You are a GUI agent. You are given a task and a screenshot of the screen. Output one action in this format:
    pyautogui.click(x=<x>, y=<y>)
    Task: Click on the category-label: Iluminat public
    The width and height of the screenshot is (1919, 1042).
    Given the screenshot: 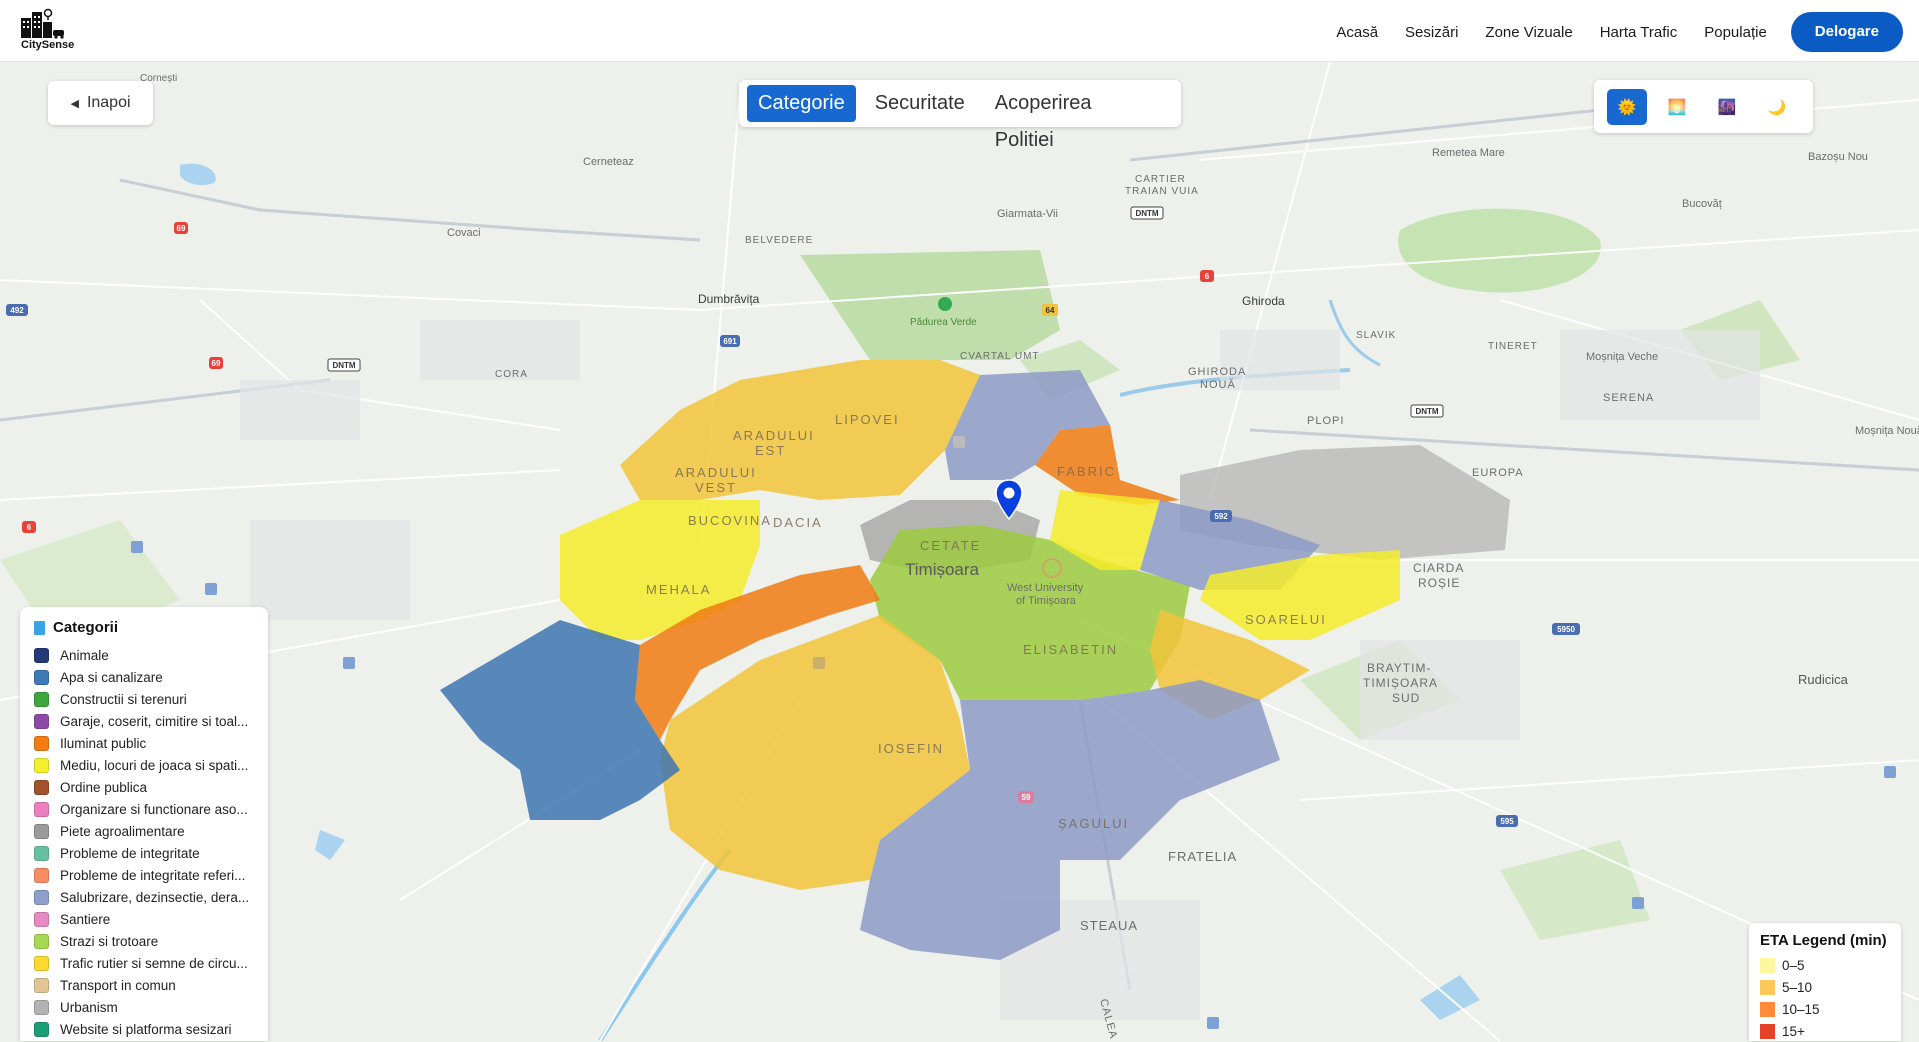 What is the action you would take?
    pyautogui.click(x=103, y=743)
    